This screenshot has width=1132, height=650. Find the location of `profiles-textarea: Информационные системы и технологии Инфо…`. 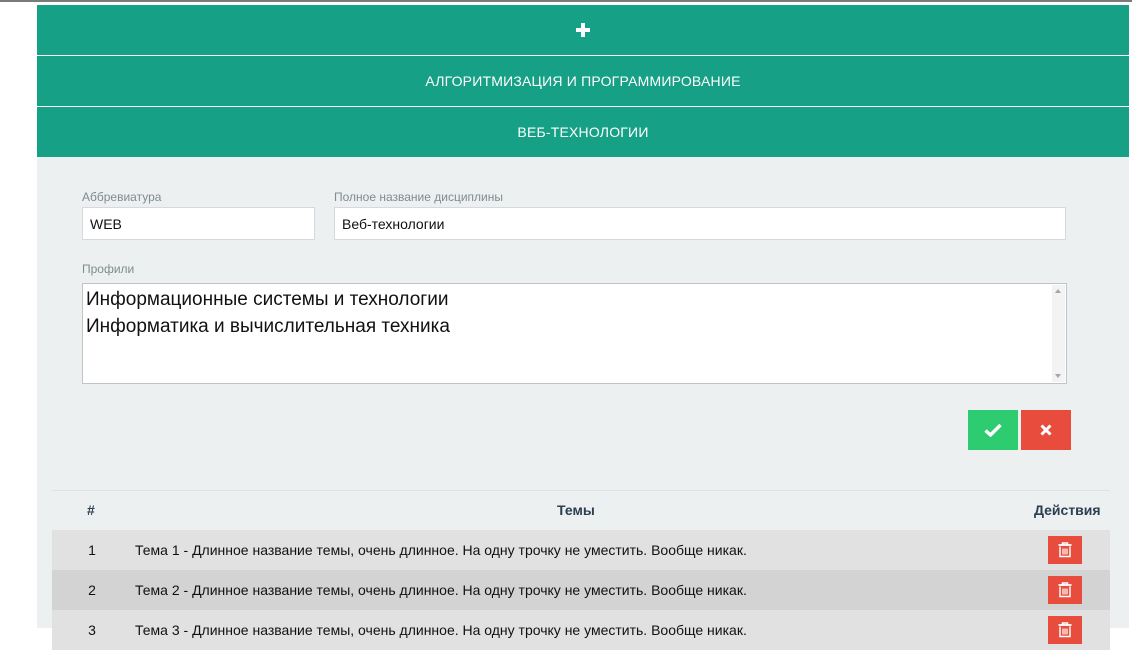

profiles-textarea: Информационные системы и технологии Инфо… is located at coordinates (574, 333).